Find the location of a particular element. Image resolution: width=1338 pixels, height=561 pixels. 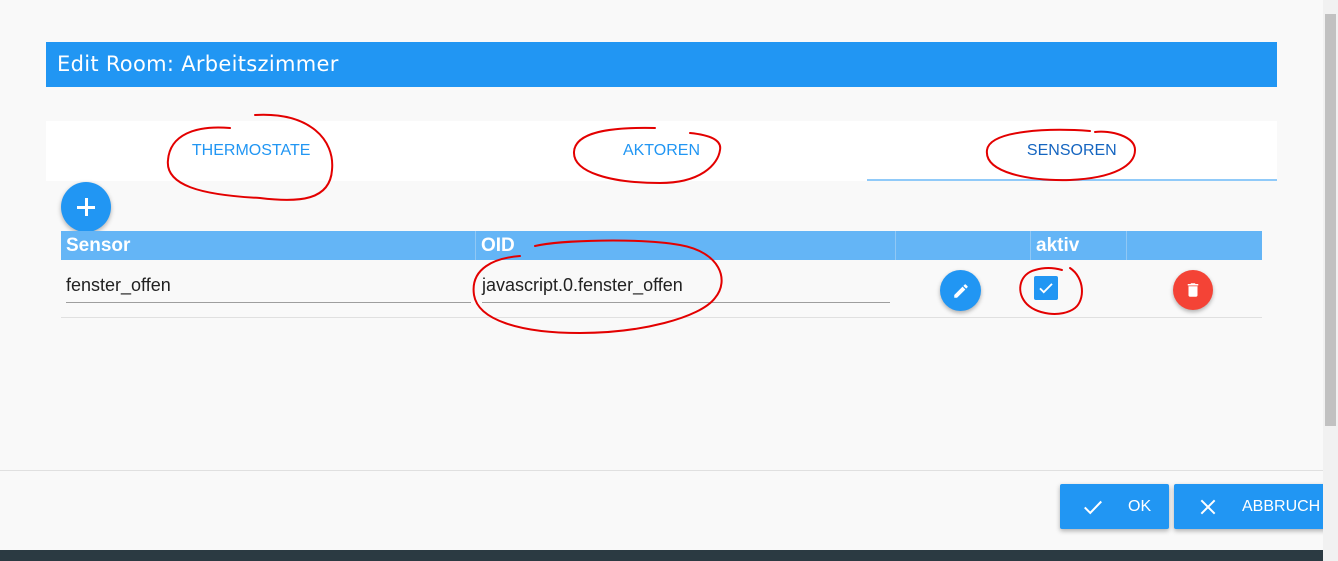

cancel-label: ABBRUCH is located at coordinates (1281, 506).